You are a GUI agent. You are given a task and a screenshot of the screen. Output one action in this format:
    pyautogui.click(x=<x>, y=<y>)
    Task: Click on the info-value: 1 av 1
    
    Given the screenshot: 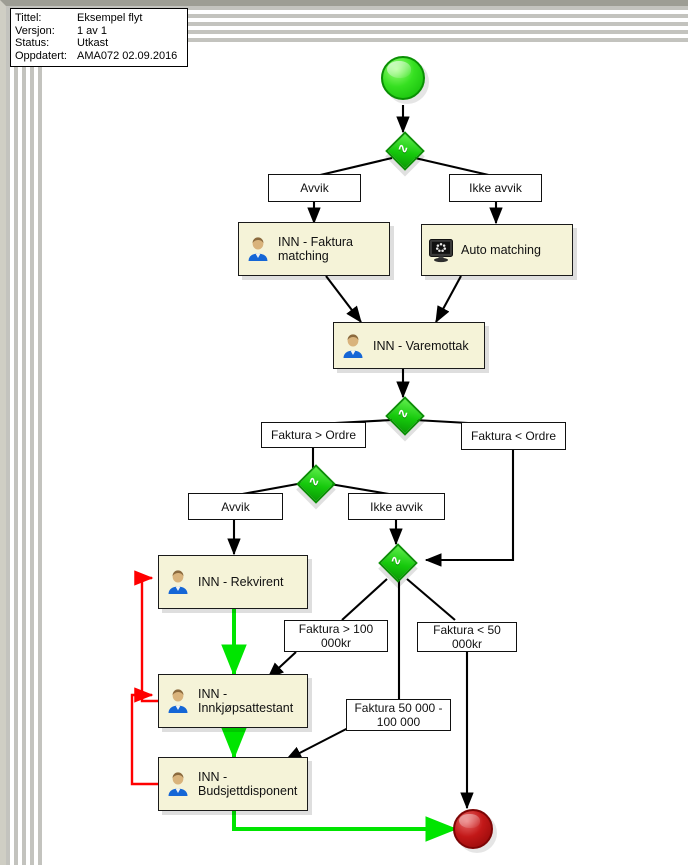 What is the action you would take?
    pyautogui.click(x=92, y=30)
    